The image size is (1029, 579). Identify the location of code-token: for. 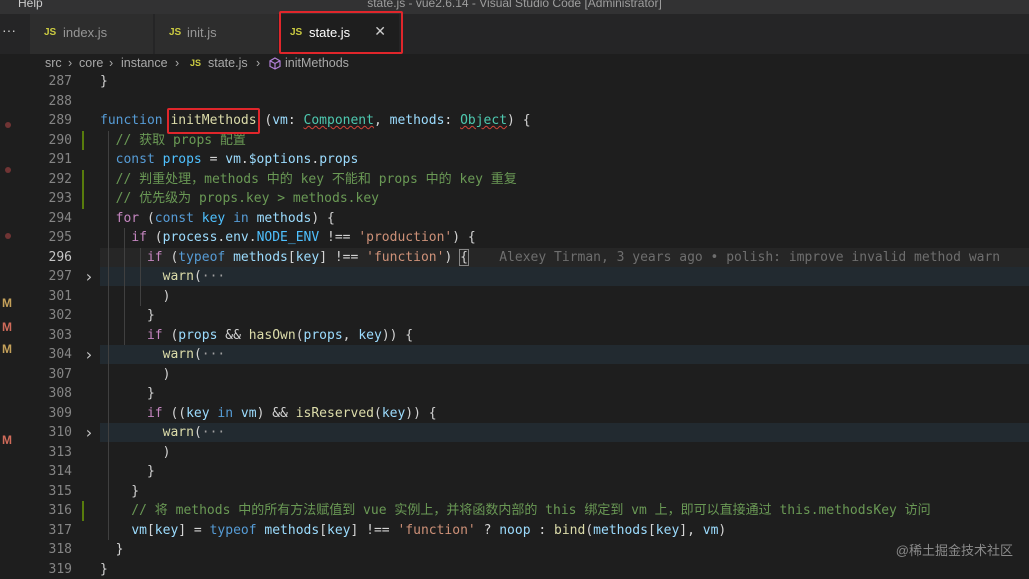
(131, 218).